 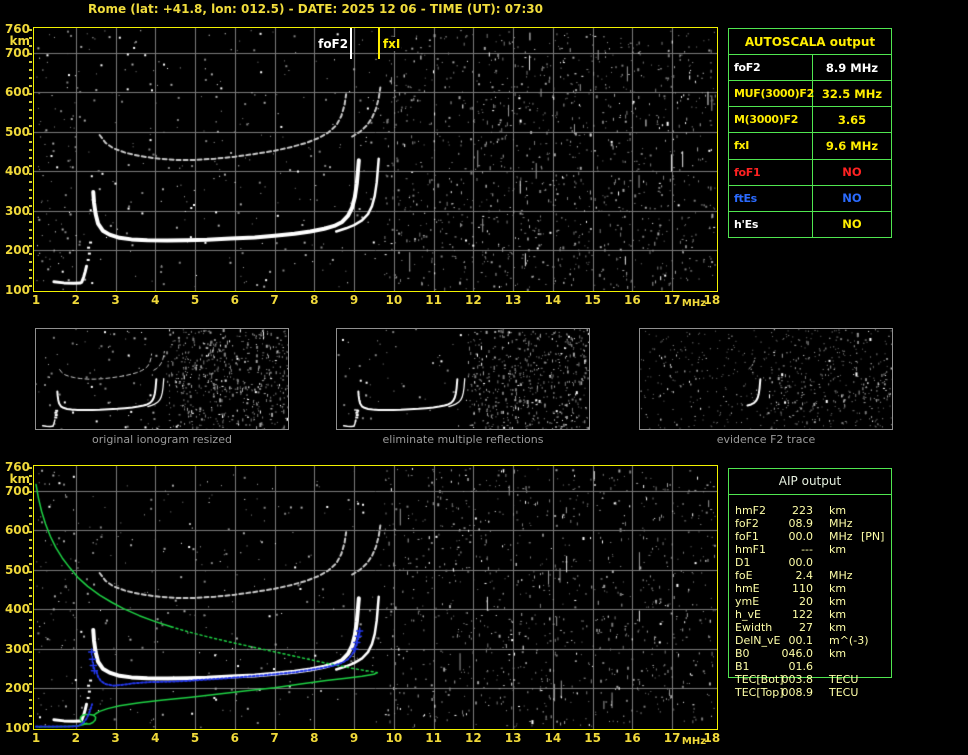 What do you see at coordinates (162, 439) in the screenshot?
I see `thumbnail-original-caption: original ionogram resized` at bounding box center [162, 439].